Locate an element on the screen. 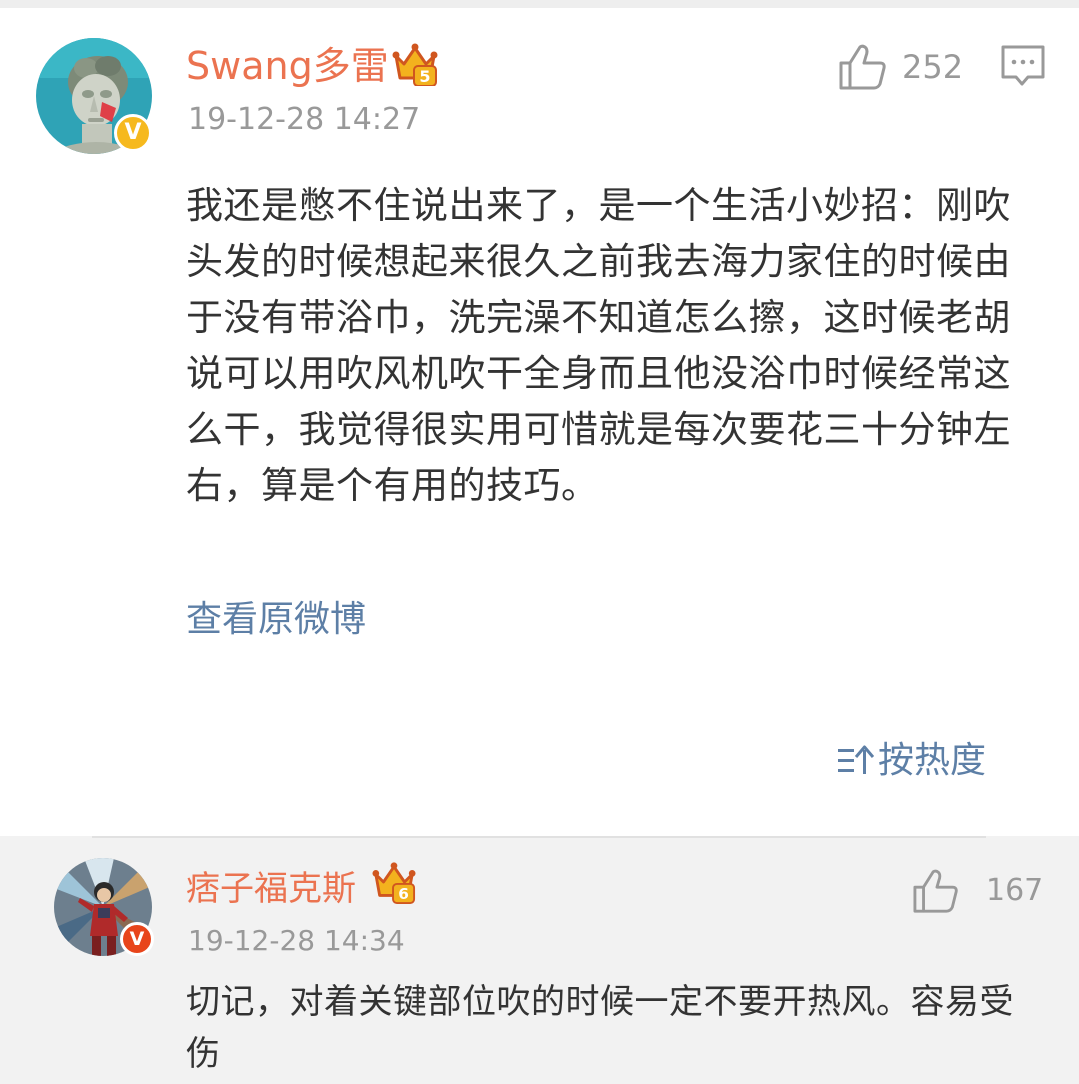  like-count: 252 is located at coordinates (933, 67).